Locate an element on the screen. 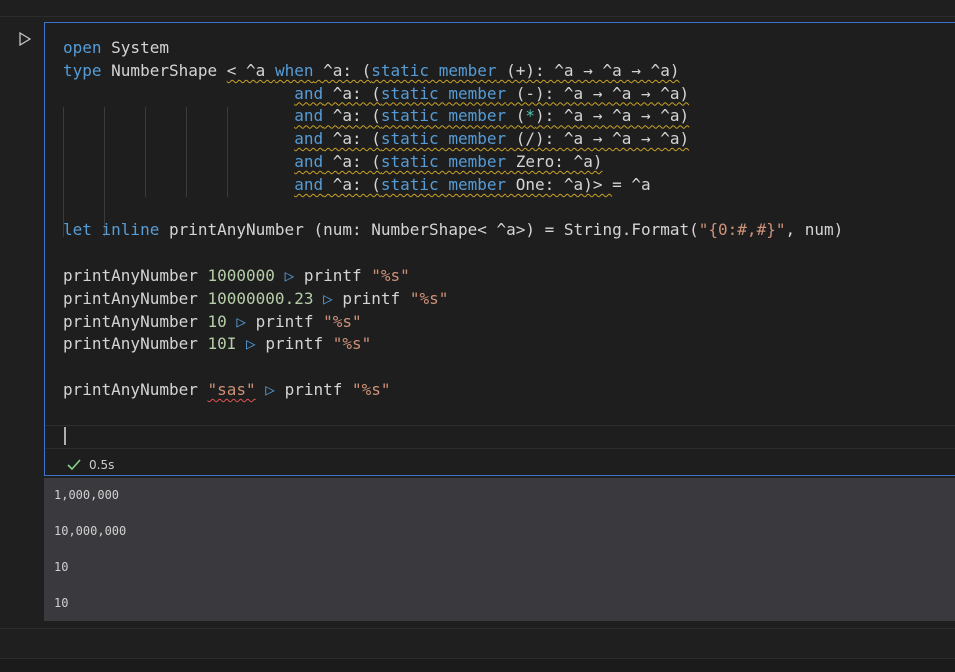  code-token: Zero: ^a) is located at coordinates (554, 161).